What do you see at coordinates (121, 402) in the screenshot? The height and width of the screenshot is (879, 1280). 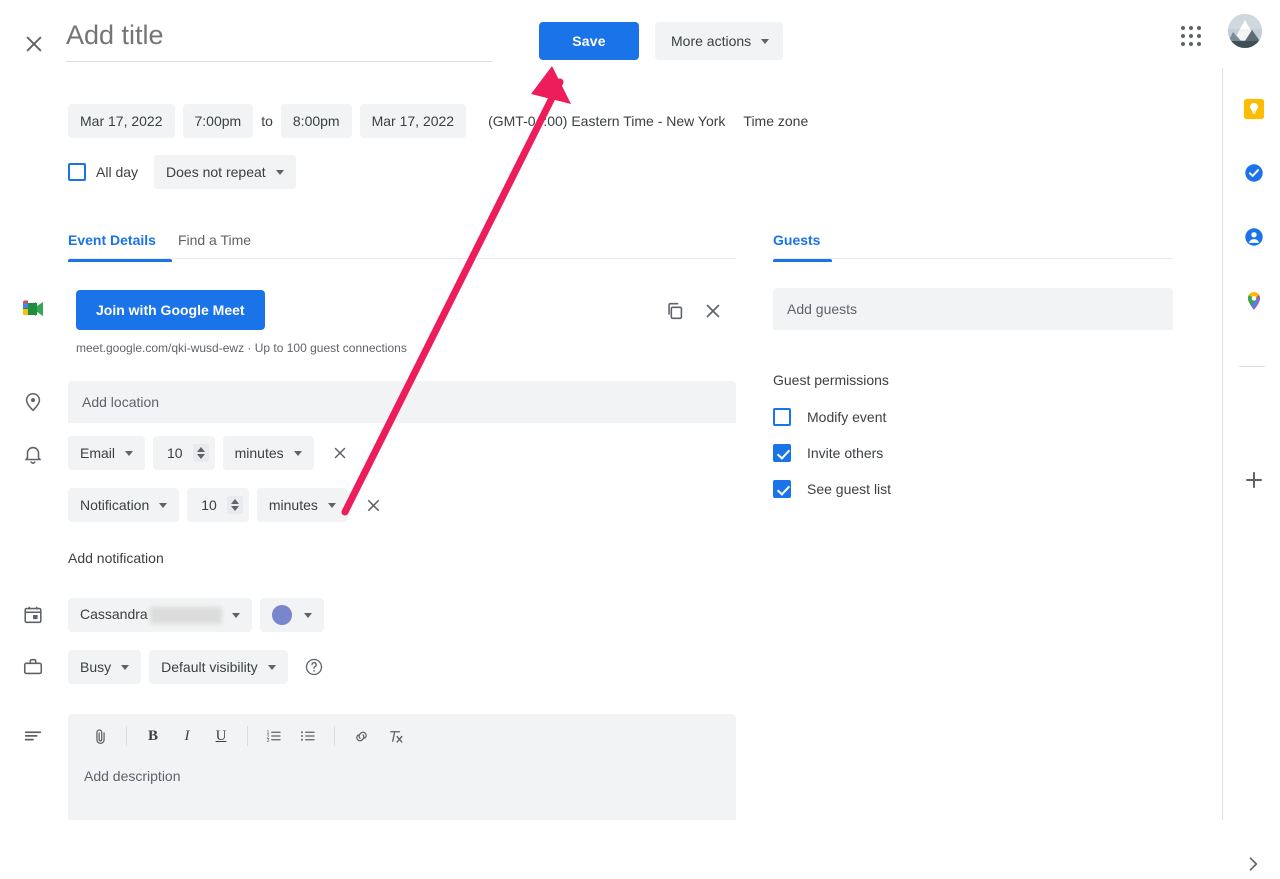 I see `location-placeholder: Add location` at bounding box center [121, 402].